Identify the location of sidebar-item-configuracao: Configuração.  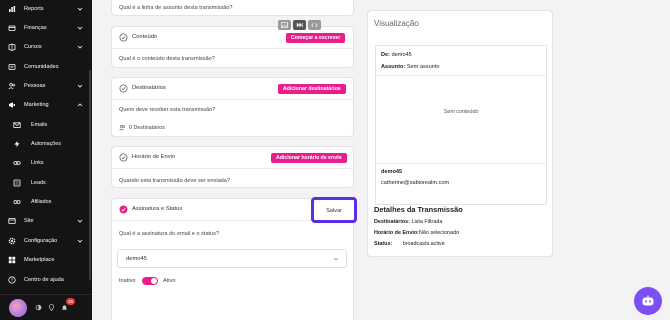
(46, 241).